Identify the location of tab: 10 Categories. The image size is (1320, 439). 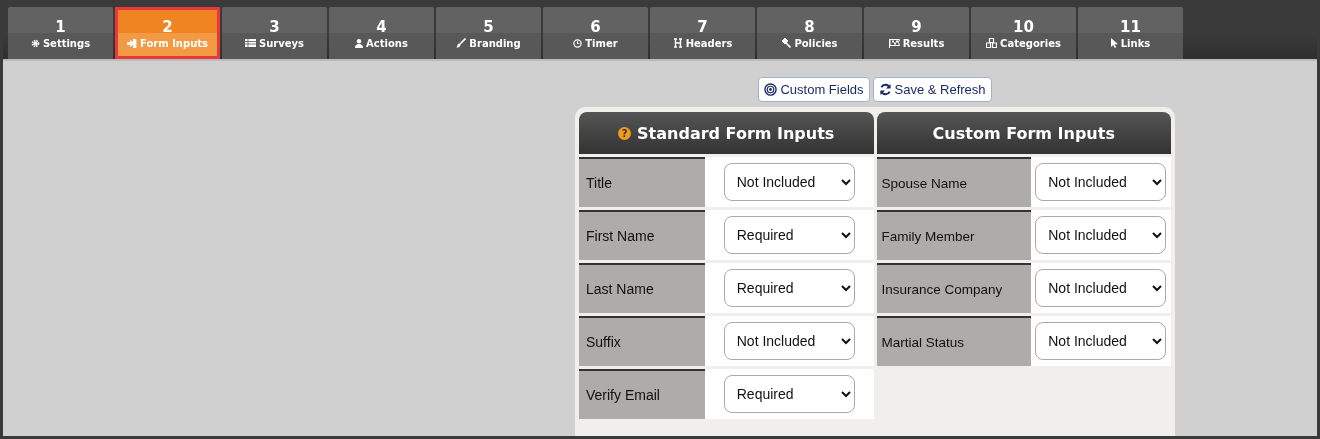
(1023, 33).